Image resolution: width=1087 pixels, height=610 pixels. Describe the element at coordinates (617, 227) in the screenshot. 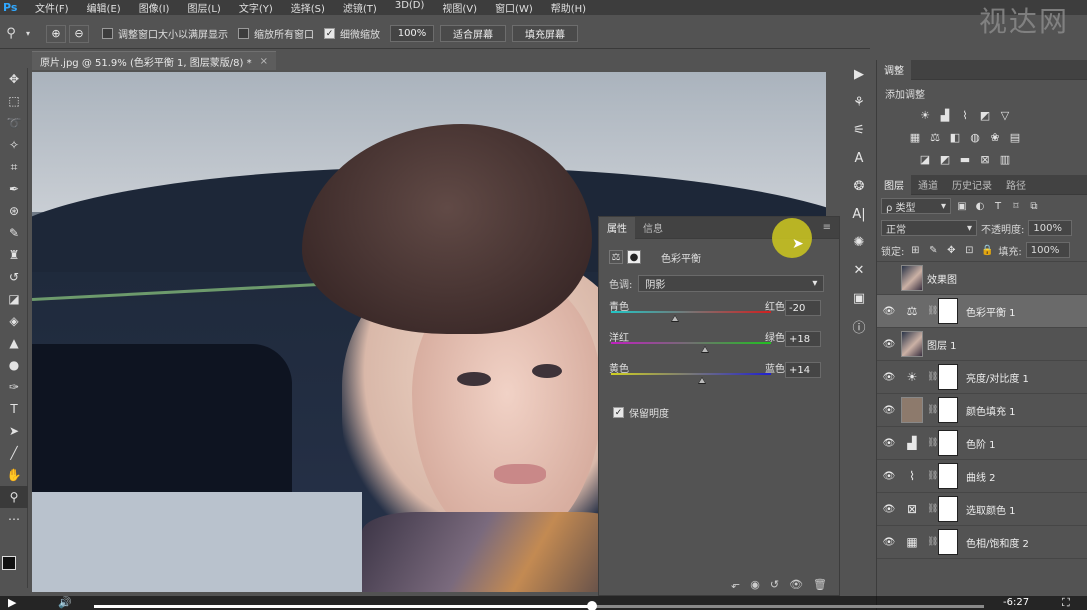

I see `tab-properties: 属性` at that location.